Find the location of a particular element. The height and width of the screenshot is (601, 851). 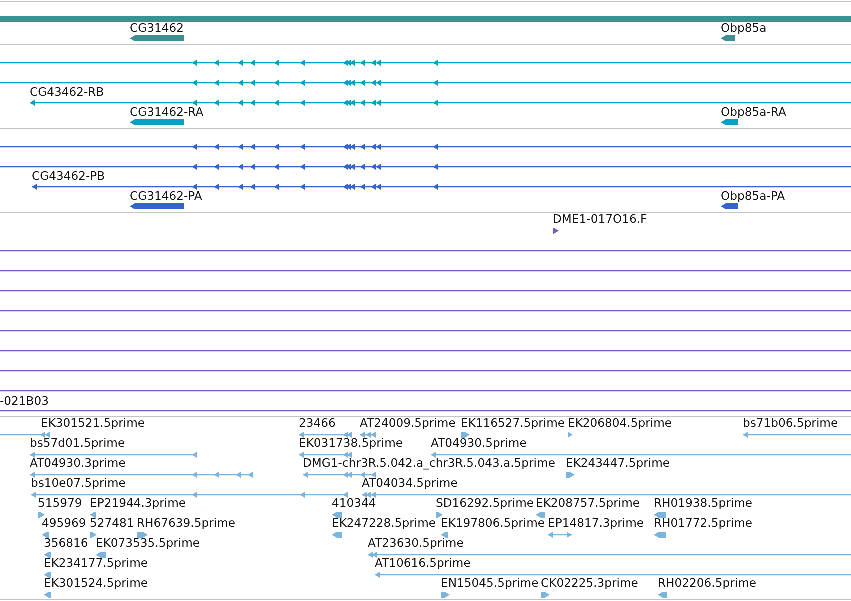

feature-label: EK073535.5prime is located at coordinates (148, 543).